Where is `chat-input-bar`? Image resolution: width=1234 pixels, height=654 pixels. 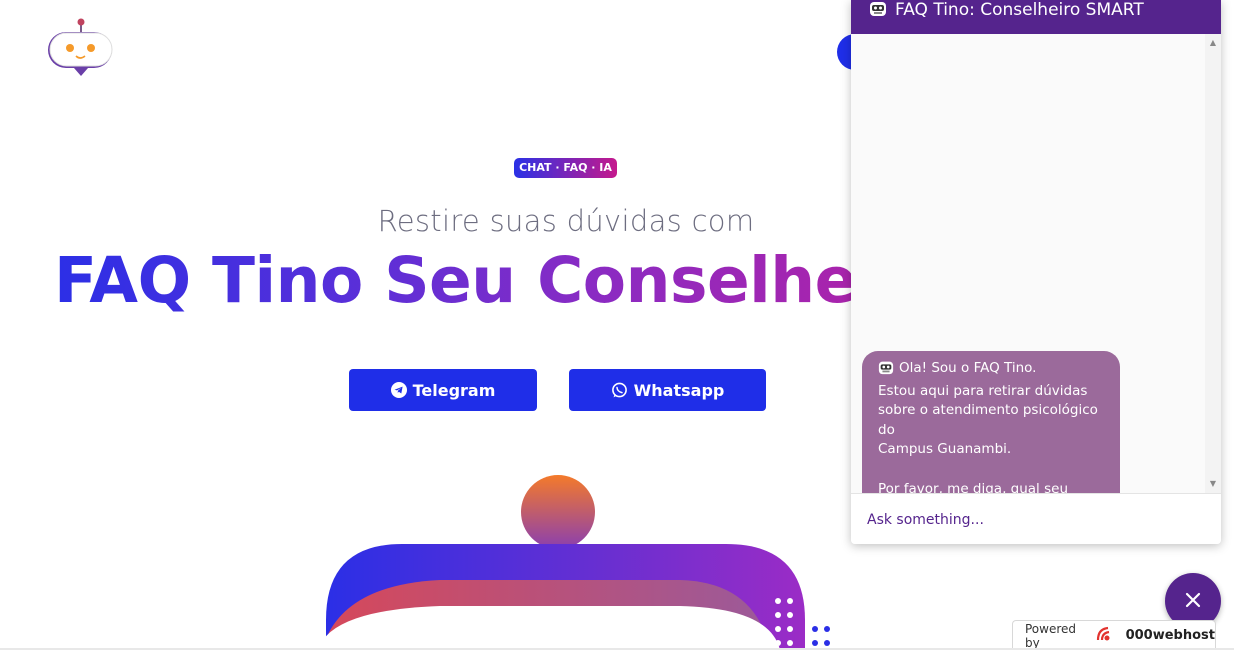 chat-input-bar is located at coordinates (1036, 518).